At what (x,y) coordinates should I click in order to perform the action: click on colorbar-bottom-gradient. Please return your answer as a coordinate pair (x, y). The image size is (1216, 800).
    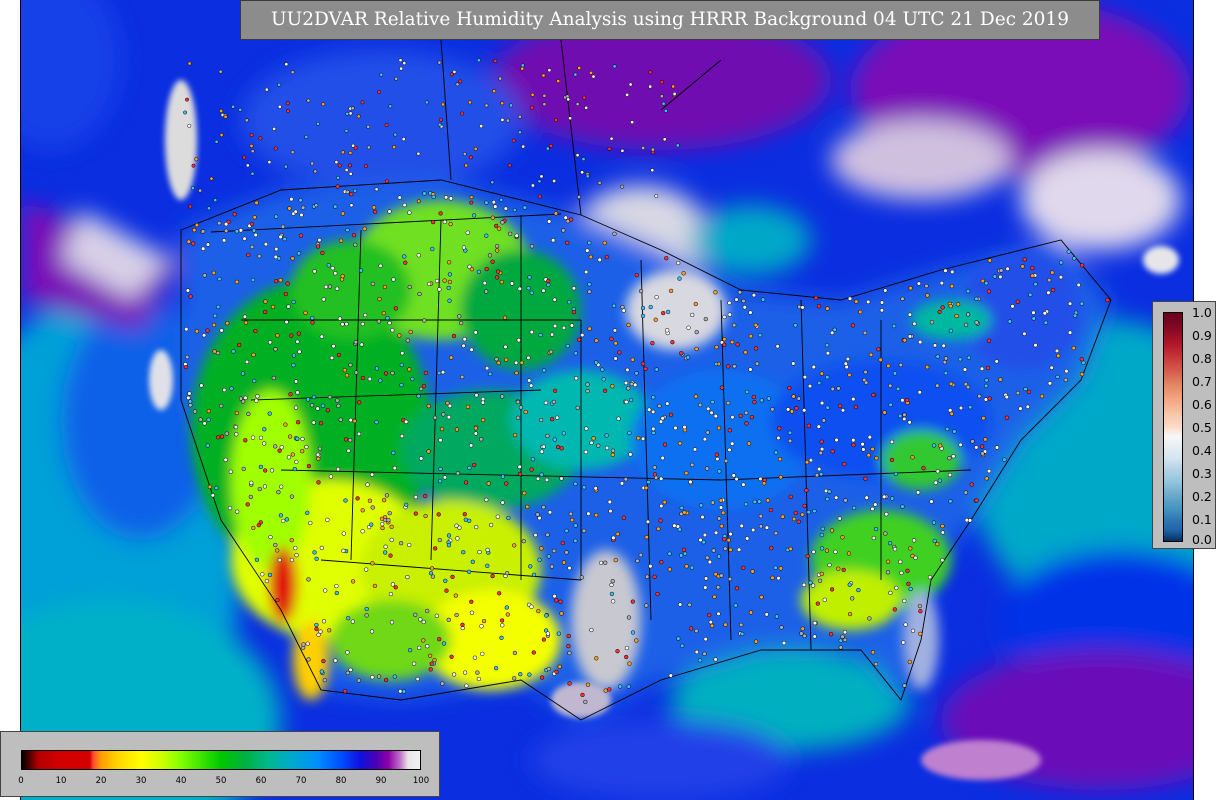
    Looking at the image, I should click on (221, 760).